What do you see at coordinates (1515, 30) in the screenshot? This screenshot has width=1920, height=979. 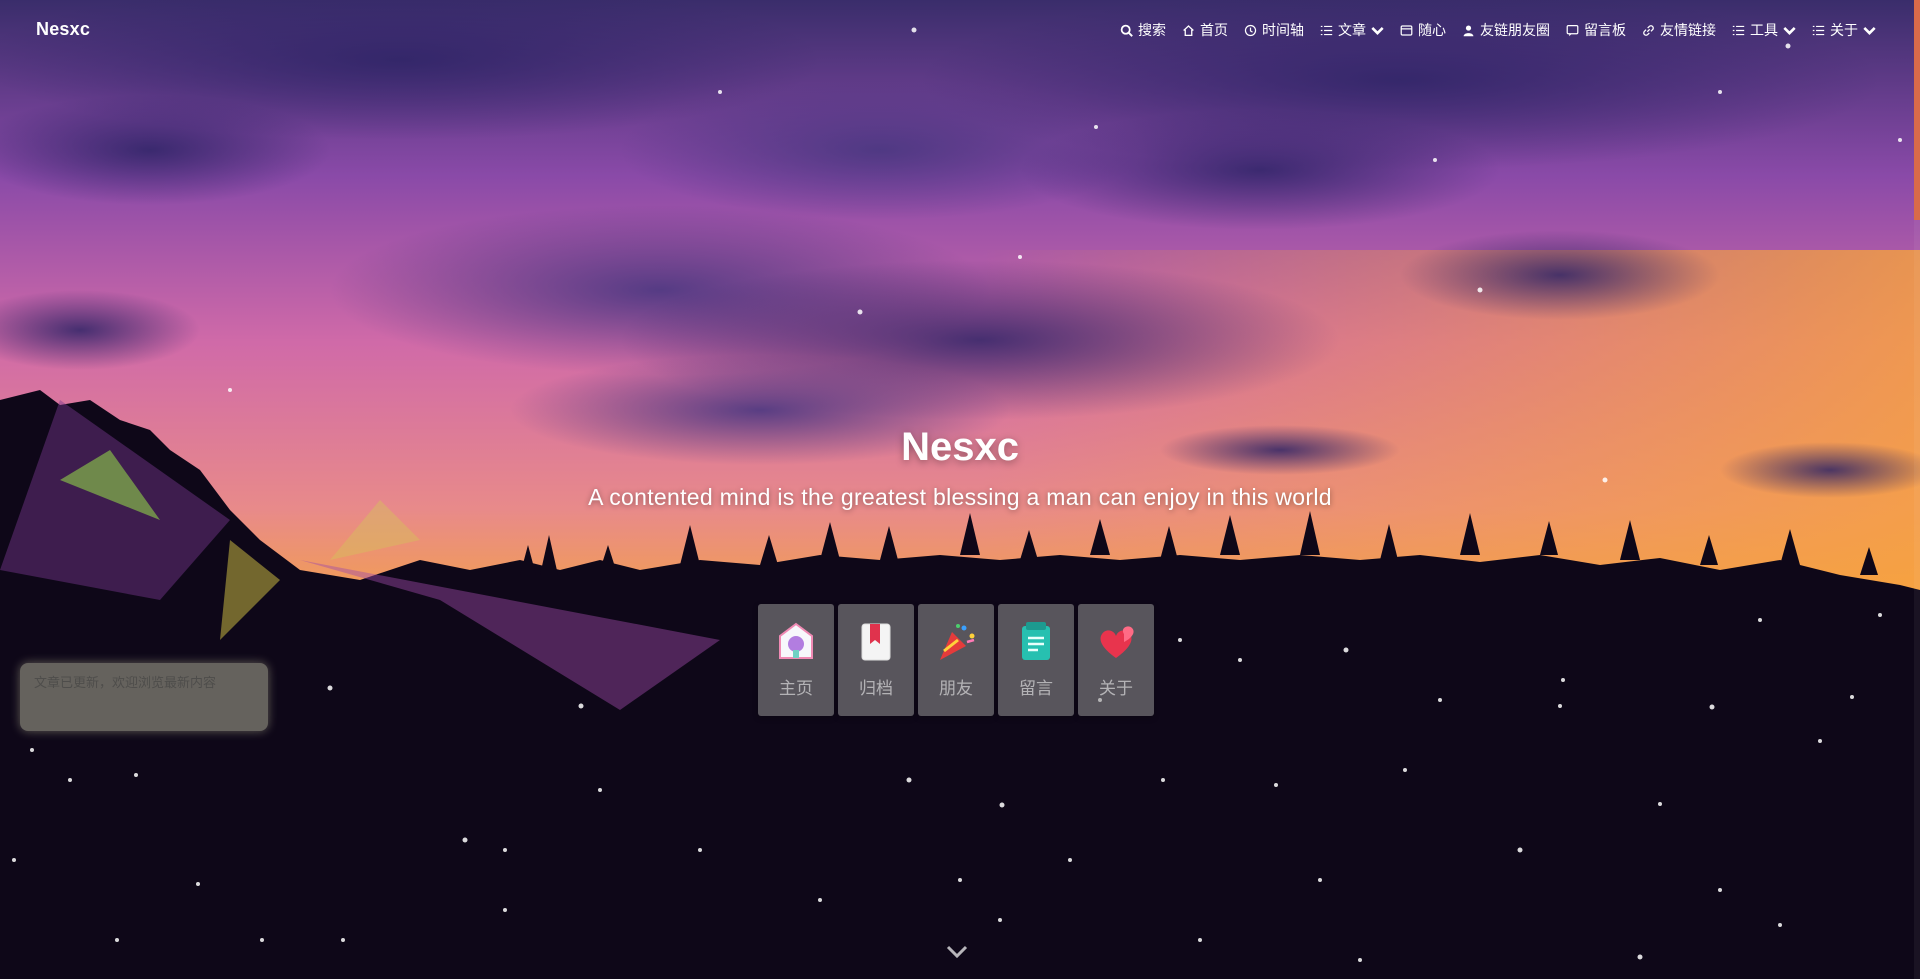 I see `nav-friend-circle-label: 友链朋友圈` at bounding box center [1515, 30].